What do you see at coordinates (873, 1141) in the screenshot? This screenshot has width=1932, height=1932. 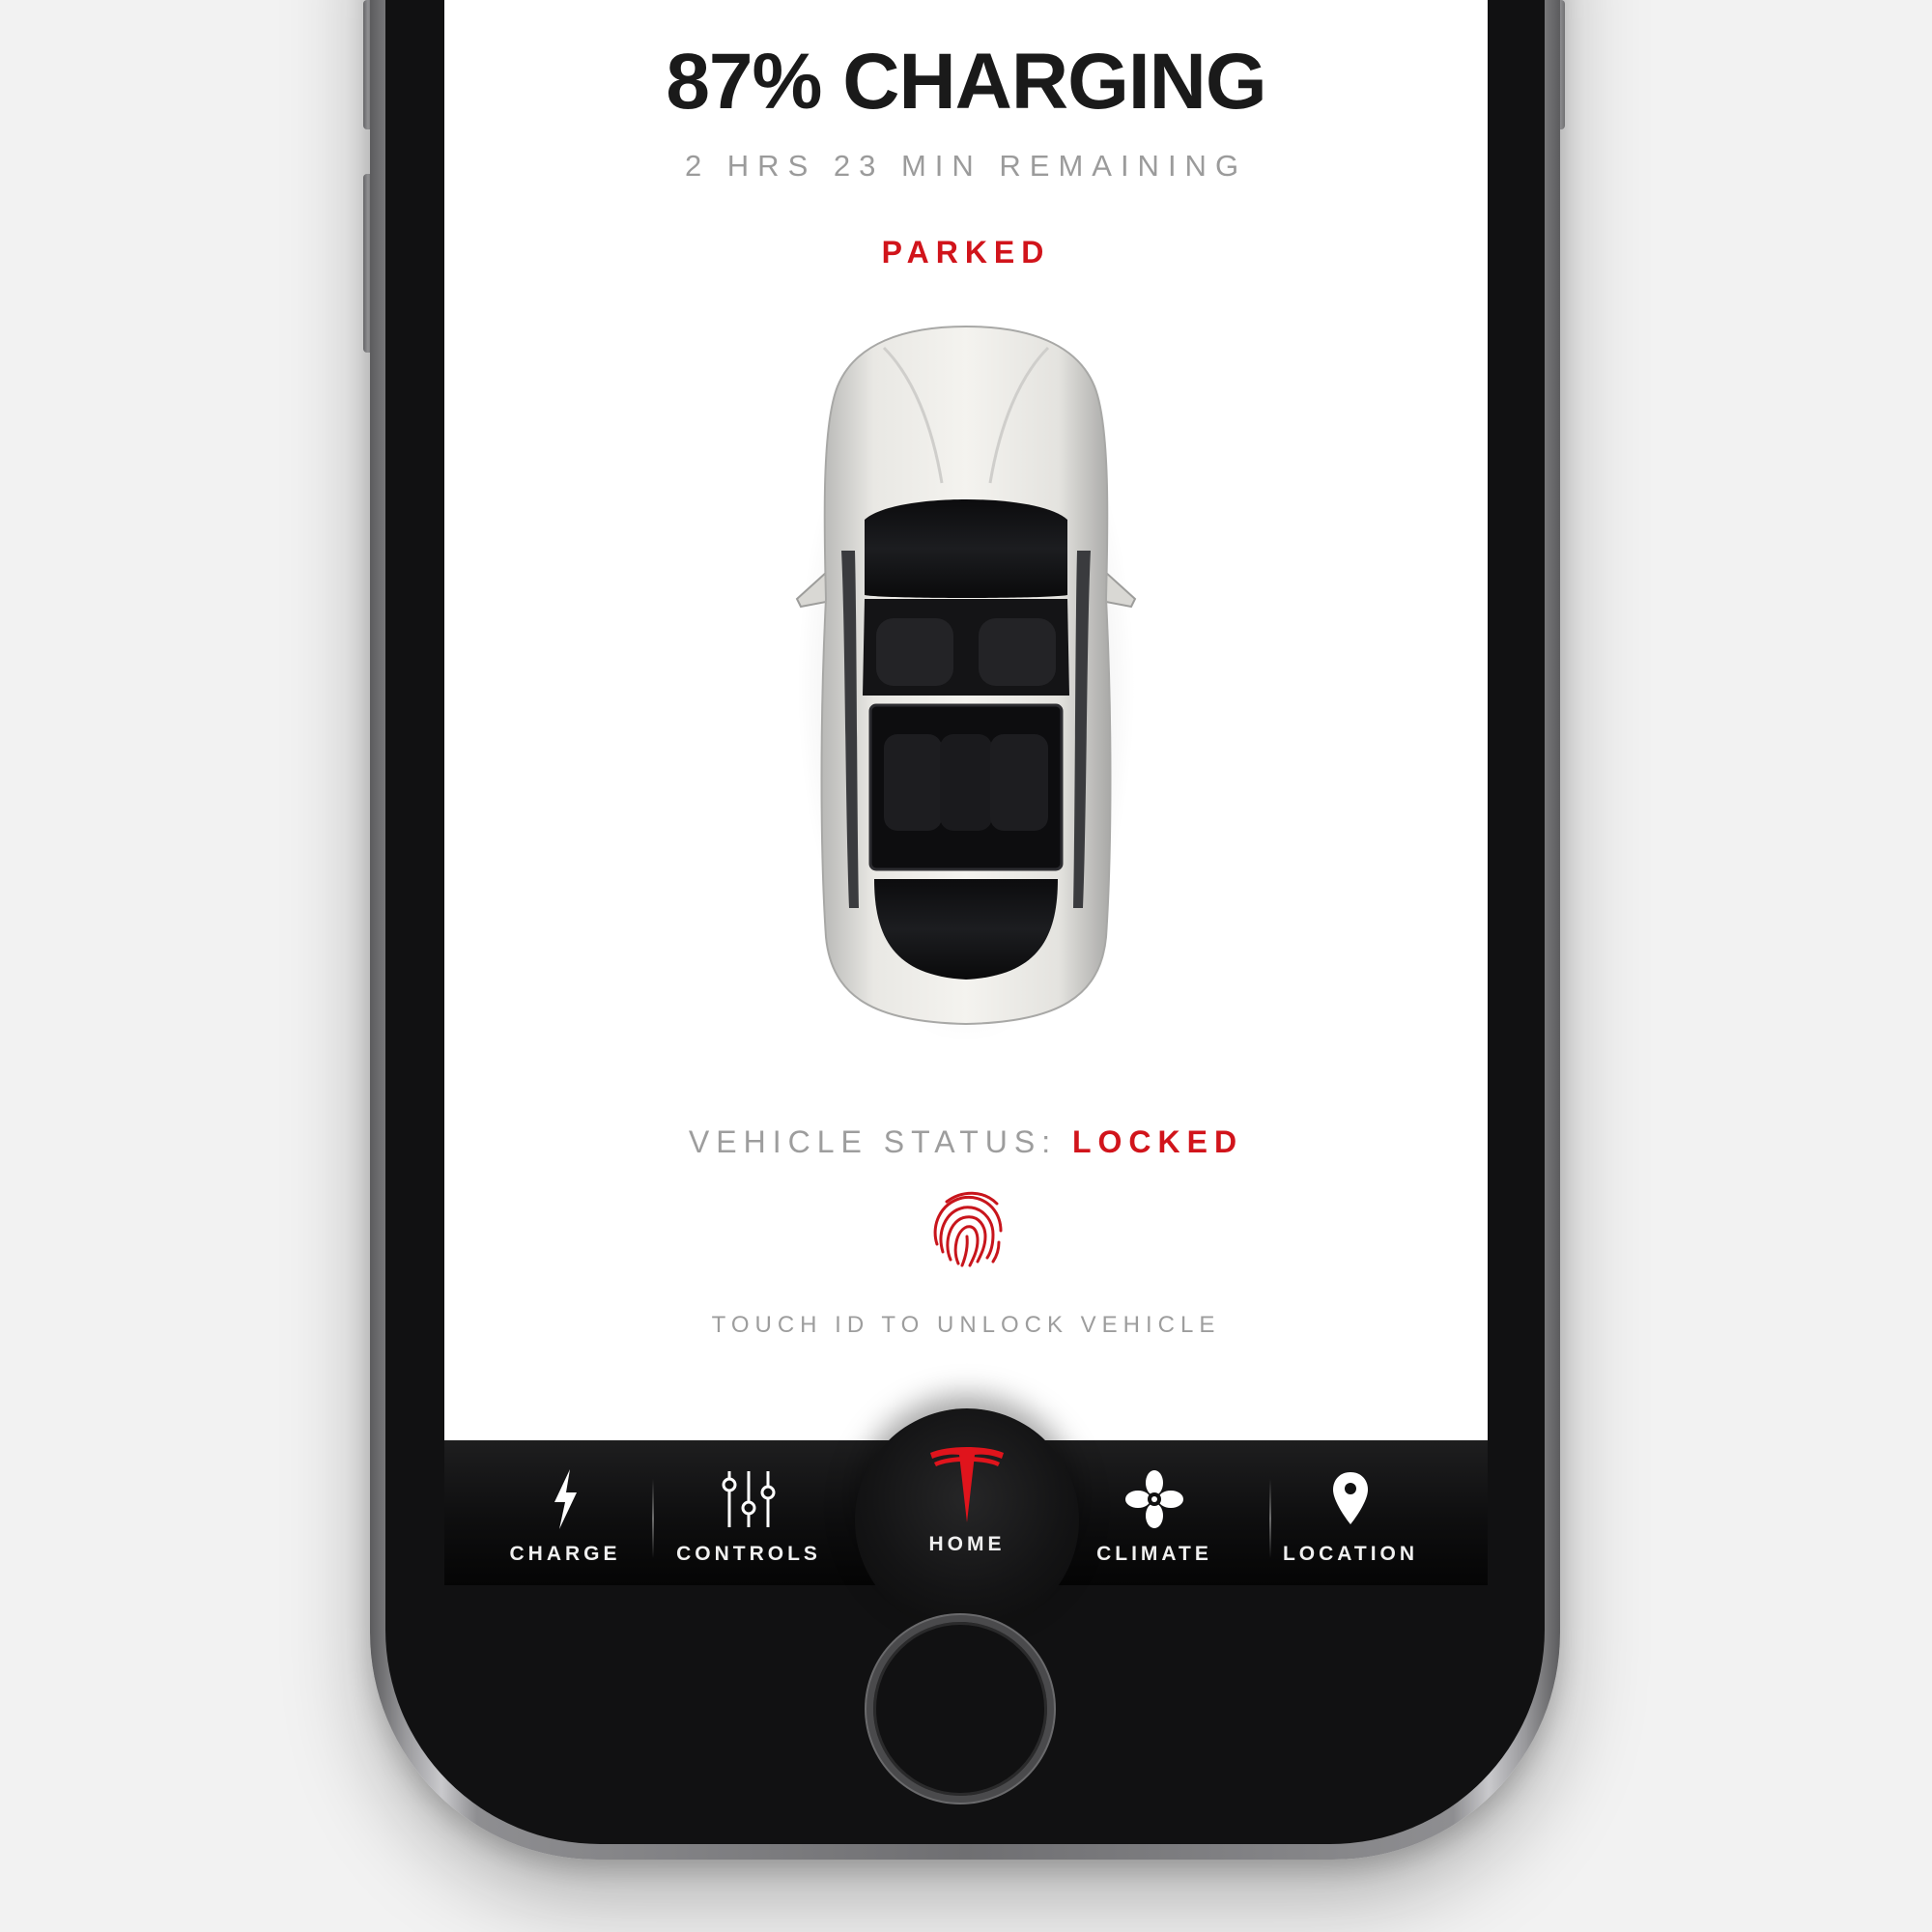 I see `vehicle-status-label: VEHICLE STATUS:` at bounding box center [873, 1141].